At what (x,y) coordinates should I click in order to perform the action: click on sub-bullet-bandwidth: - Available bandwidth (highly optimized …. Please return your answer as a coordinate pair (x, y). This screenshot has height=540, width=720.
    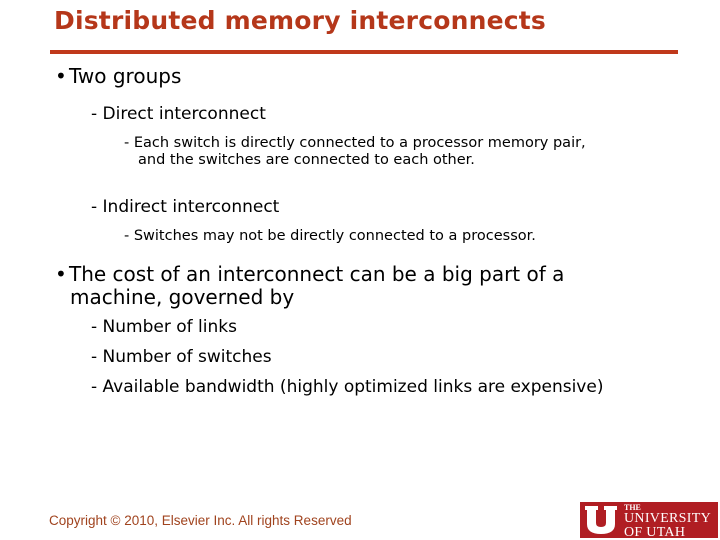
    Looking at the image, I should click on (347, 387).